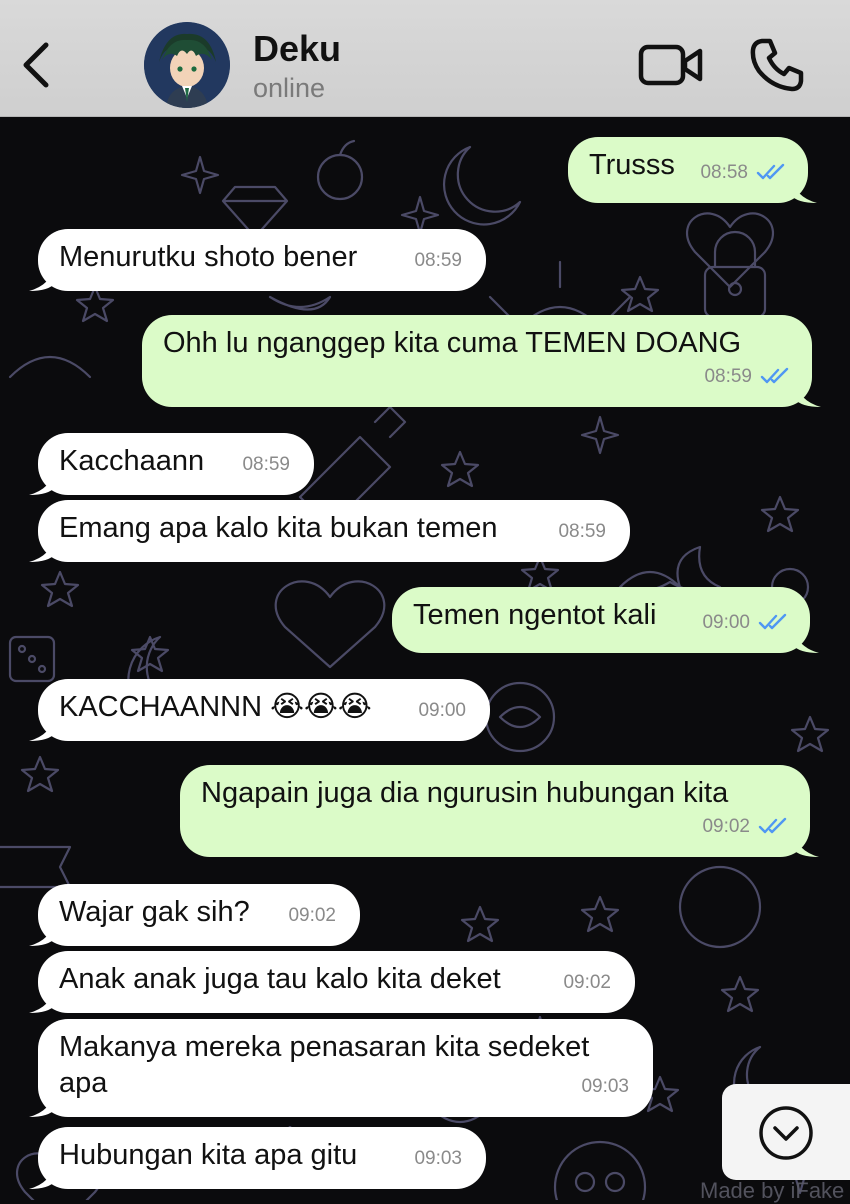  Describe the element at coordinates (425, 58) in the screenshot. I see `chat-header: Deku online` at that location.